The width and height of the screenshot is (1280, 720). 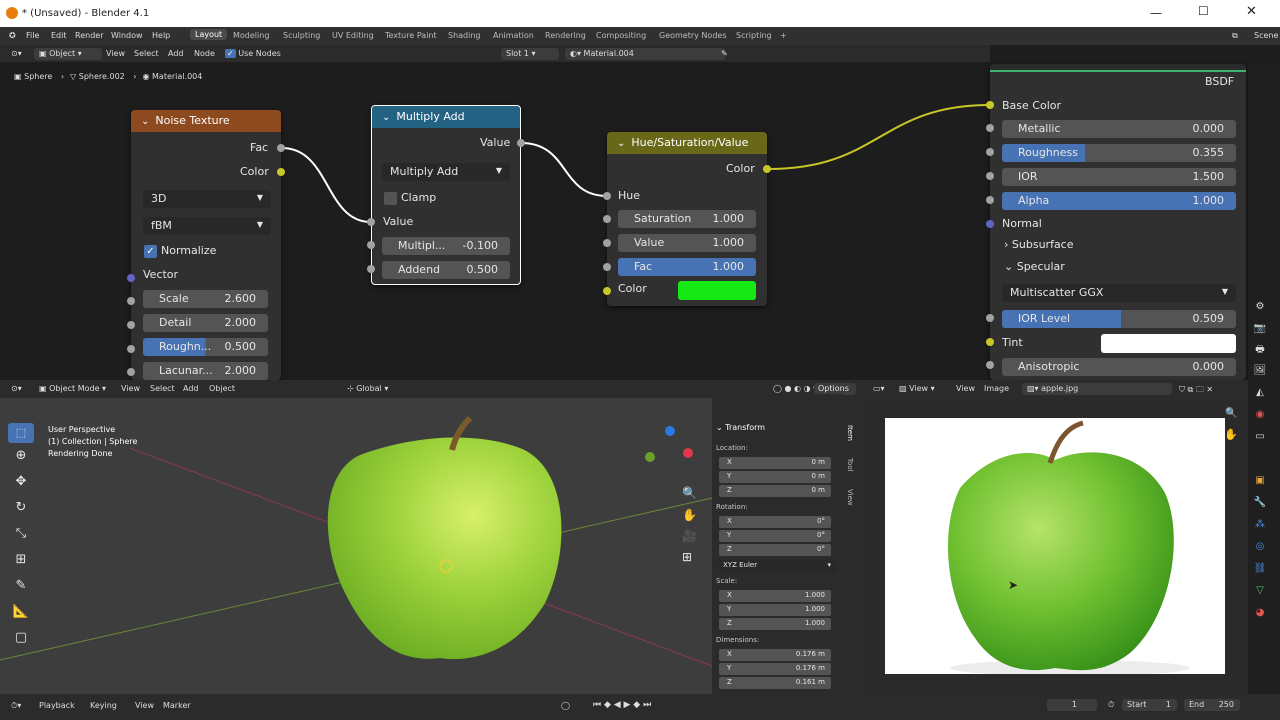 What do you see at coordinates (1212, 705) in the screenshot?
I see `end-frame-field: End 250` at bounding box center [1212, 705].